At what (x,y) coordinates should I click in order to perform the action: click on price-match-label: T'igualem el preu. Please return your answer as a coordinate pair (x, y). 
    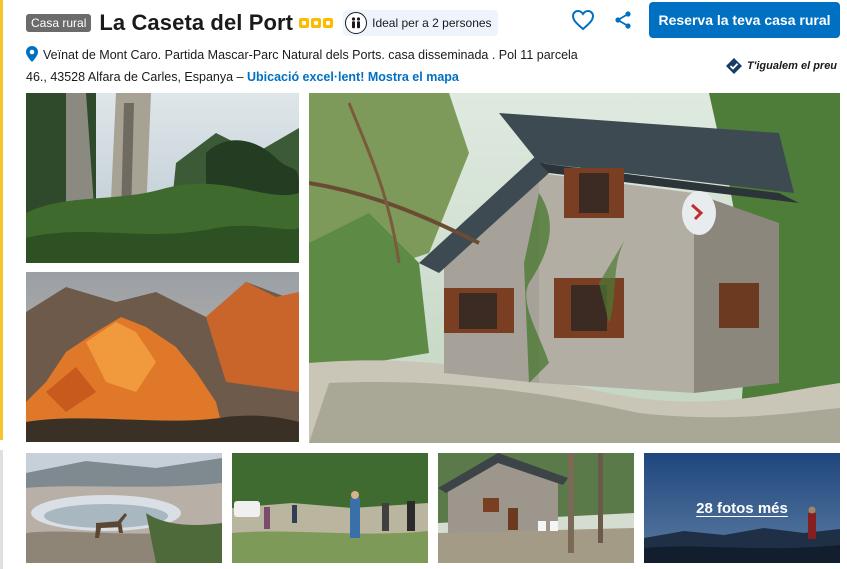
    Looking at the image, I should click on (792, 66).